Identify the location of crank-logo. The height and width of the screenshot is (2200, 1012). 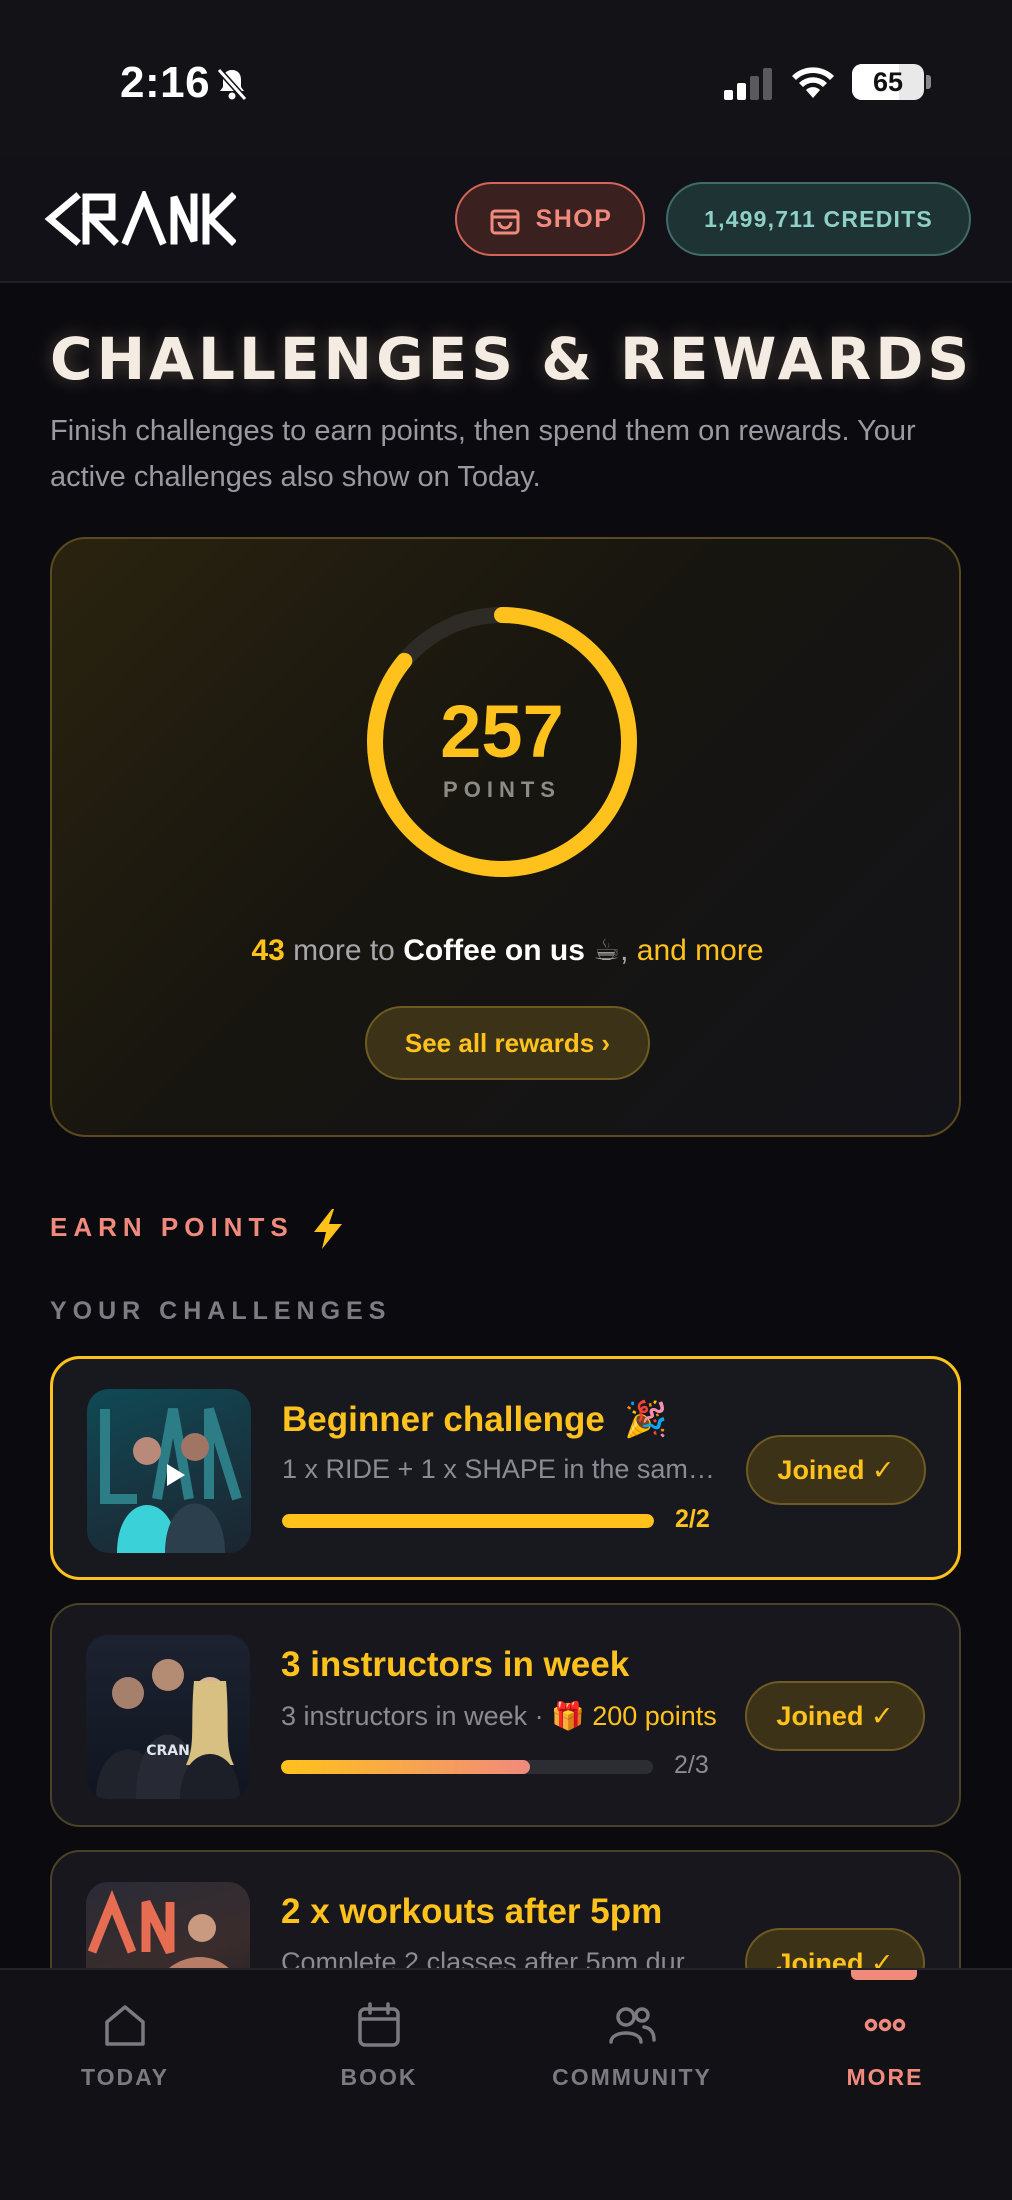
(138, 219).